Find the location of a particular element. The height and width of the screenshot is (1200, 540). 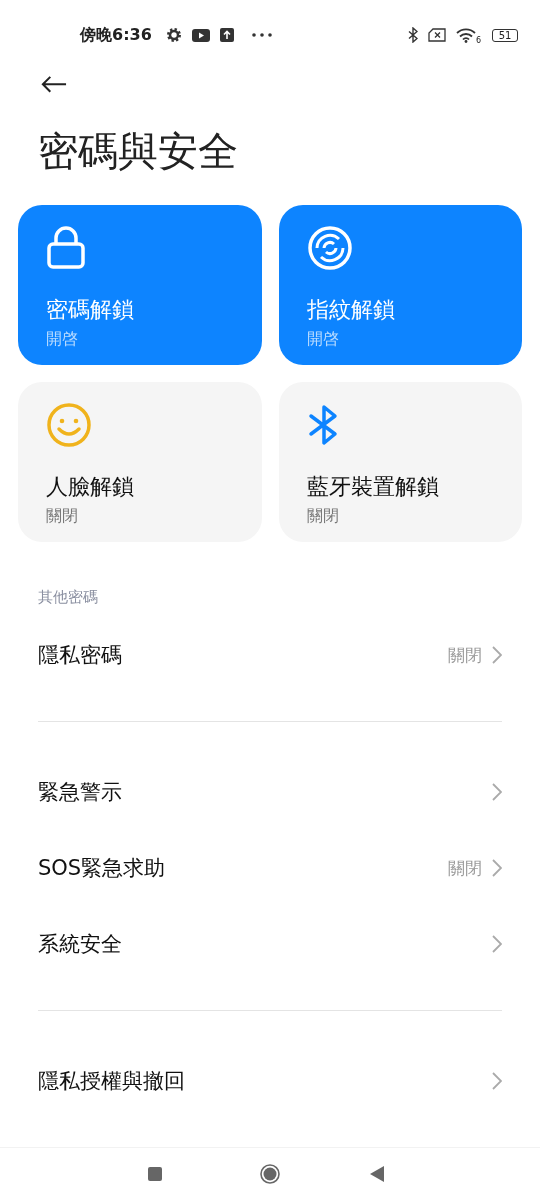

section-label: 其他密碼 is located at coordinates (68, 598).